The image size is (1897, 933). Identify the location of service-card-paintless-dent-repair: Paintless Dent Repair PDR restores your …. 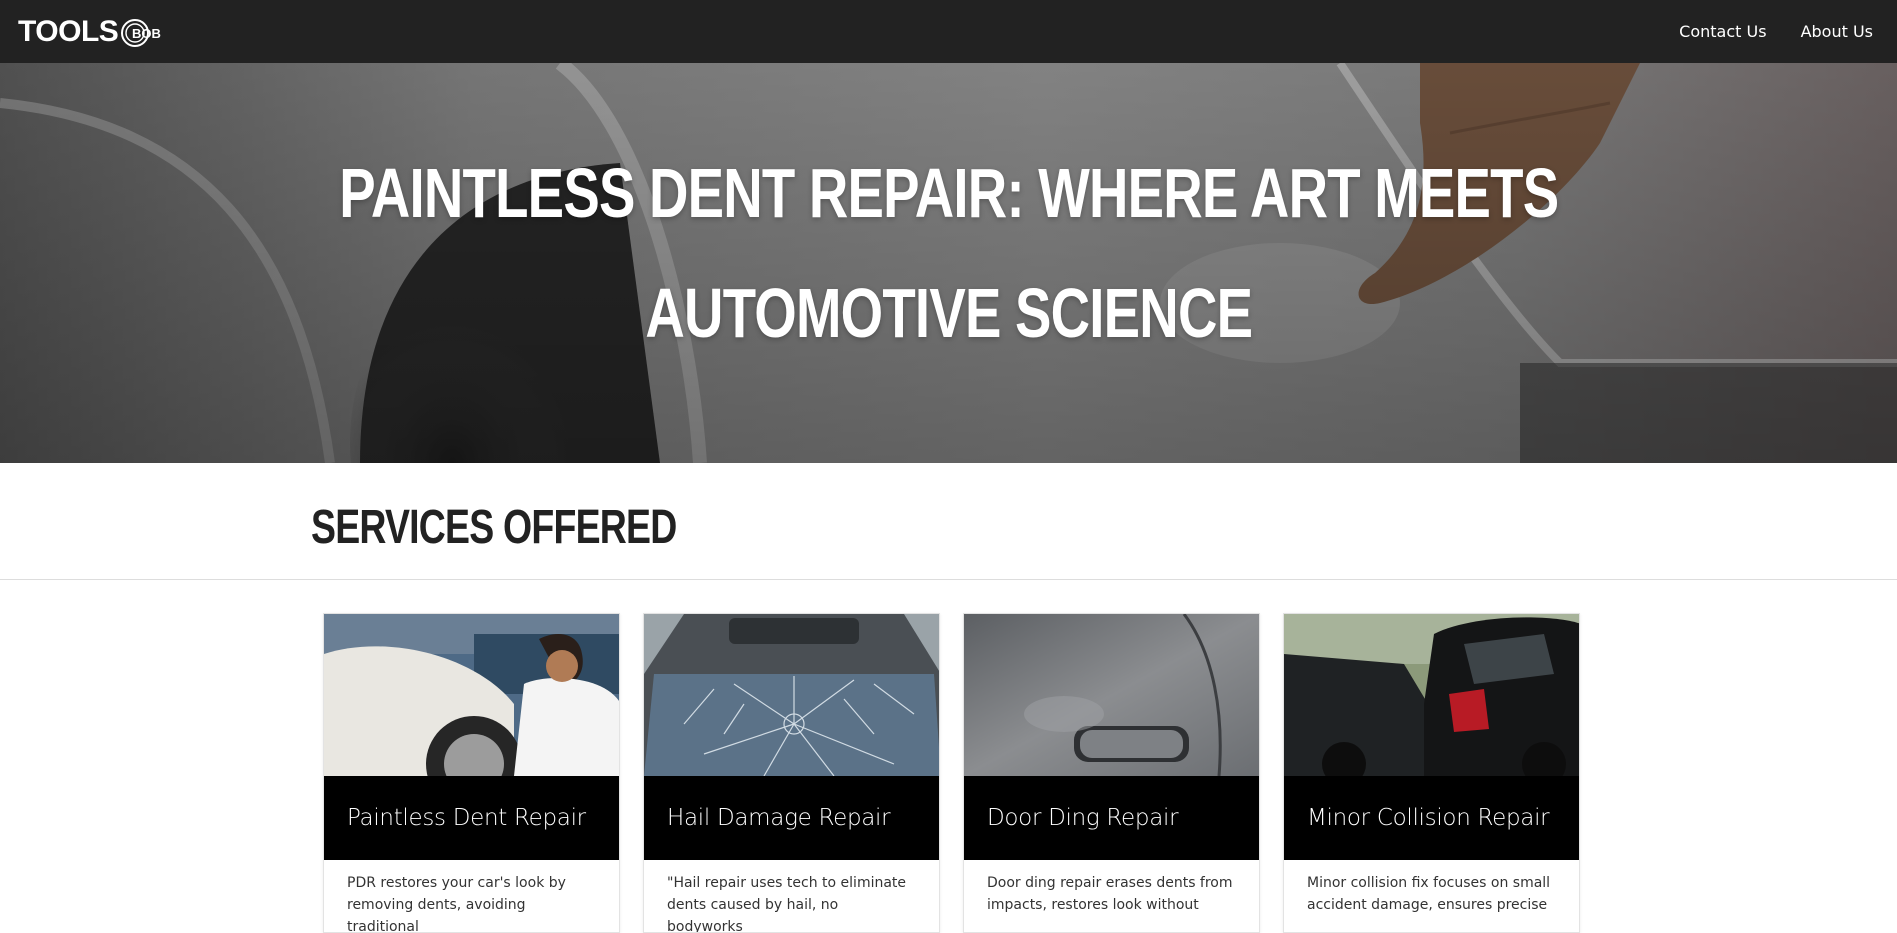
(471, 773).